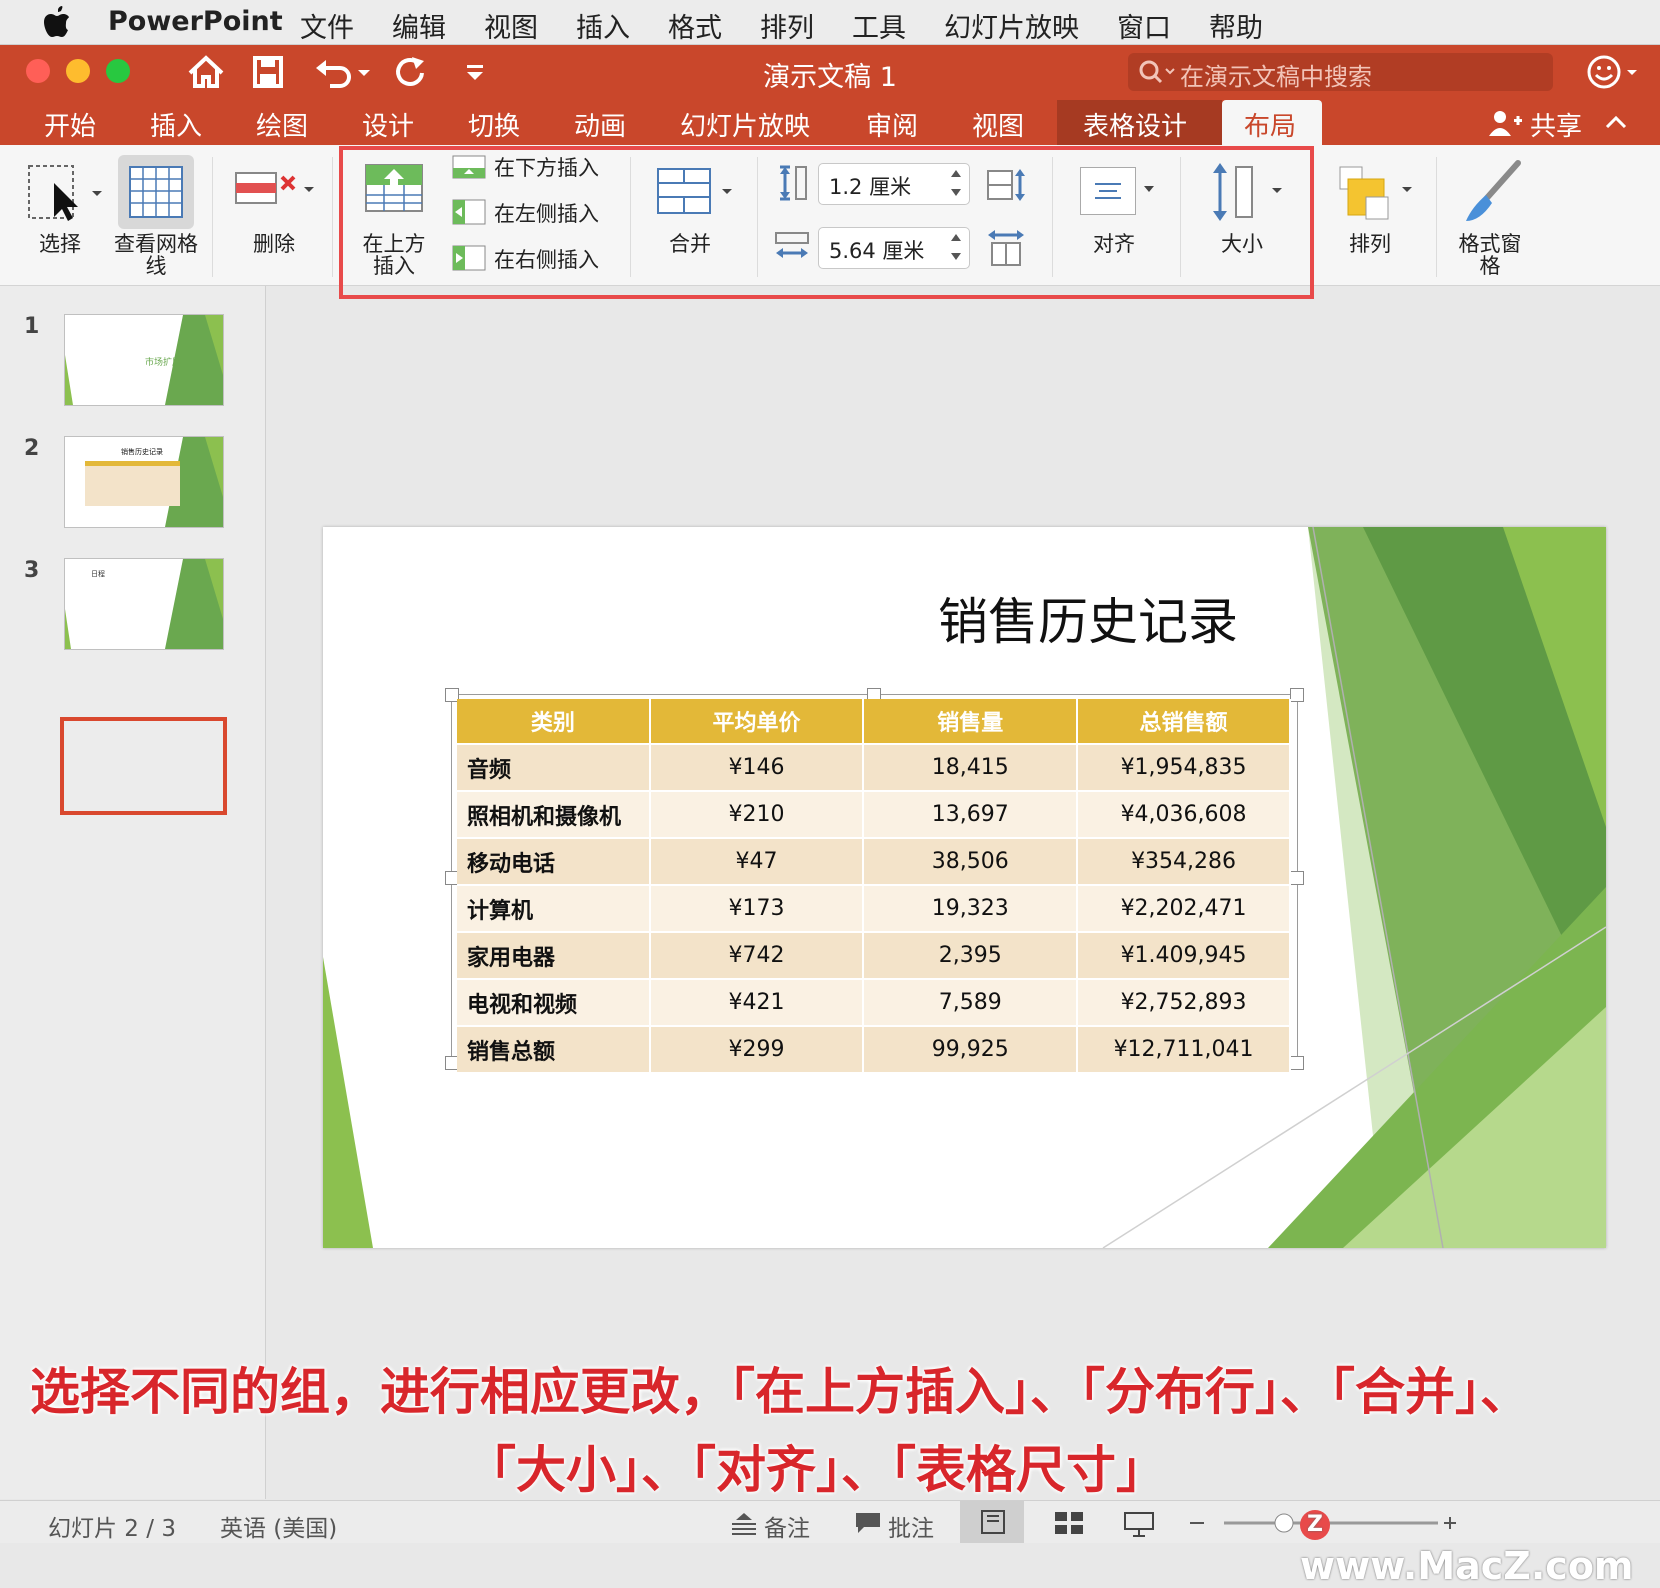 This screenshot has width=1660, height=1588. What do you see at coordinates (327, 25) in the screenshot?
I see `menu-file: 文件` at bounding box center [327, 25].